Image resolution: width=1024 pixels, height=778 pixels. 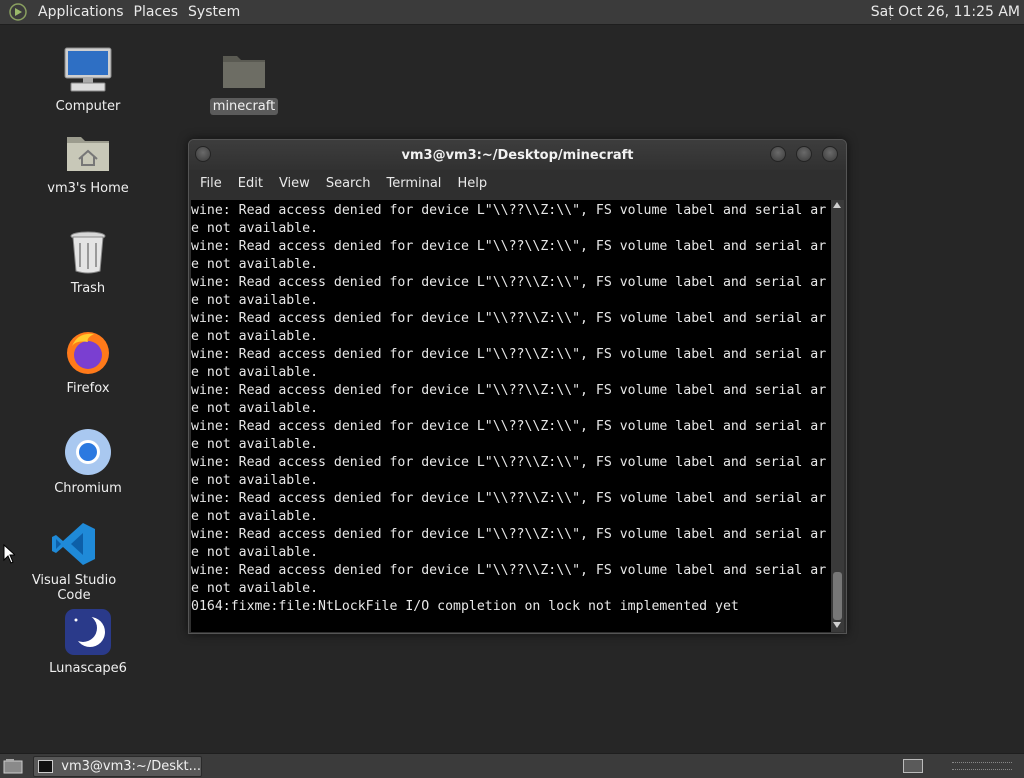 What do you see at coordinates (88, 668) in the screenshot?
I see `desktop-icon-label: Lunascape6` at bounding box center [88, 668].